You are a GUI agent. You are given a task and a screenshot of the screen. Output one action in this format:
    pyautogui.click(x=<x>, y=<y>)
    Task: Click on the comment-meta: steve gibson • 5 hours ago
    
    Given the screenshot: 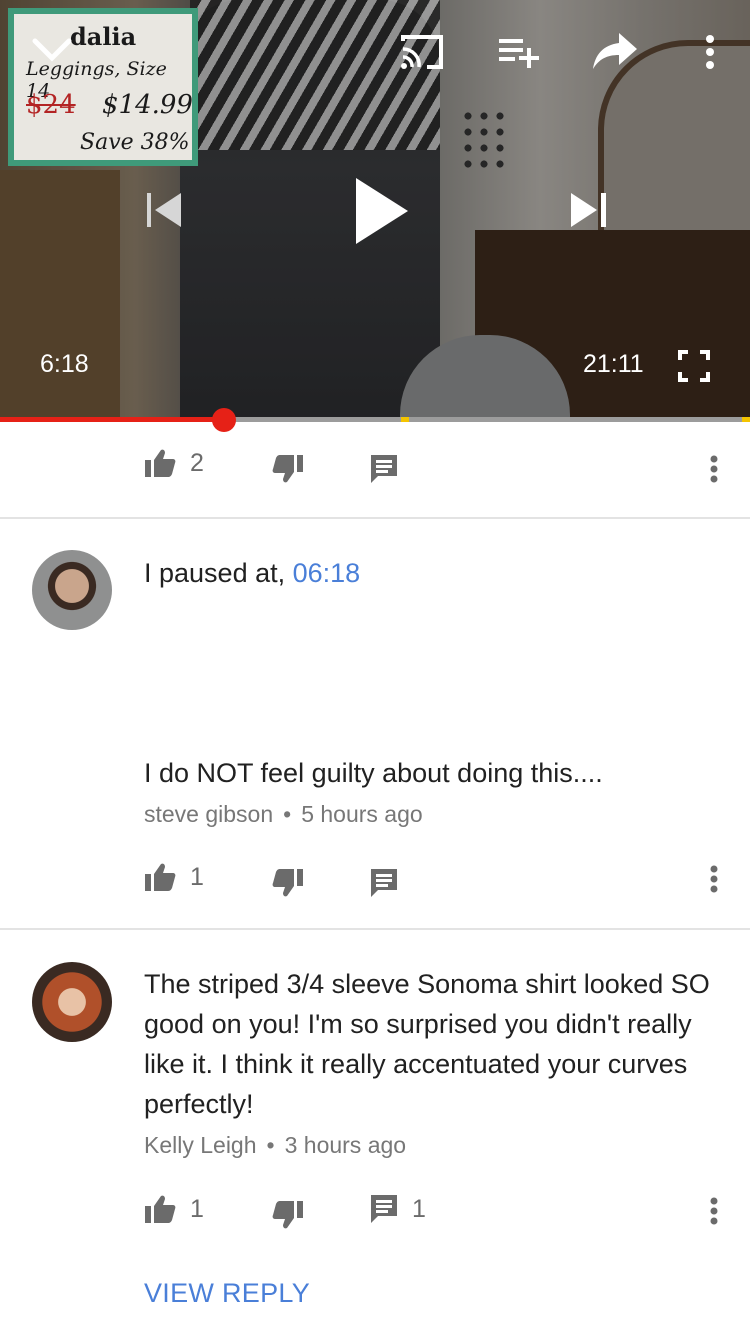 What is the action you would take?
    pyautogui.click(x=283, y=814)
    